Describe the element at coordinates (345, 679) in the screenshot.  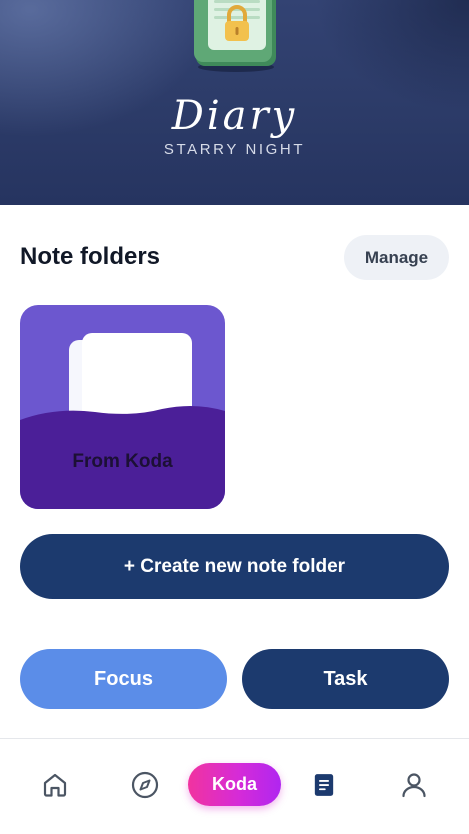
I see `task-button: Task` at that location.